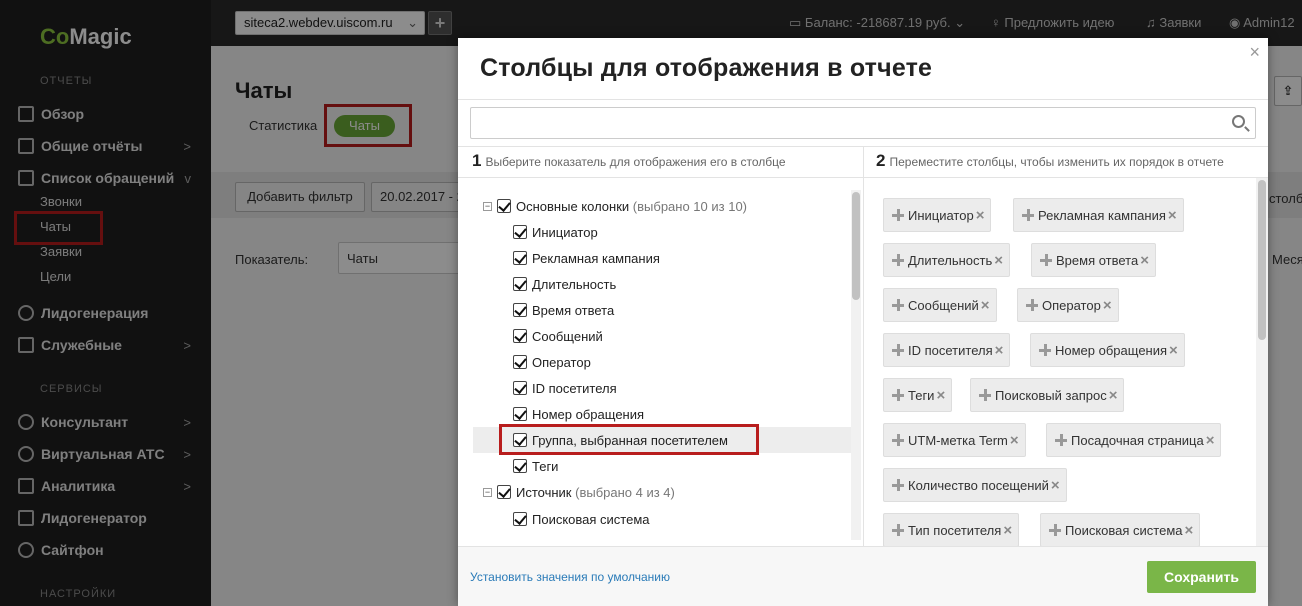  What do you see at coordinates (951, 529) in the screenshot?
I see `column-chip: Тип посетителя ×` at bounding box center [951, 529].